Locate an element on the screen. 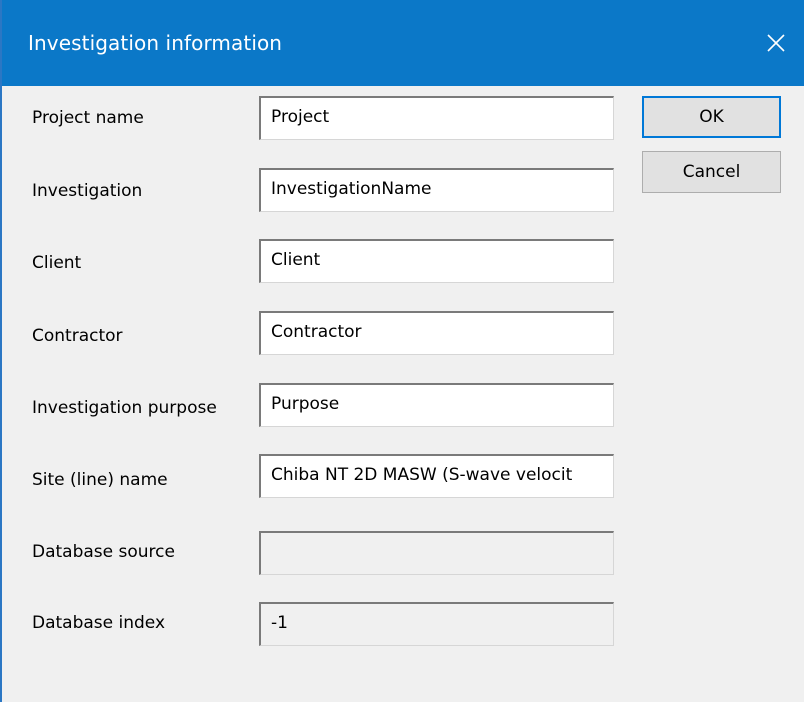 The image size is (804, 702). close-button is located at coordinates (775, 43).